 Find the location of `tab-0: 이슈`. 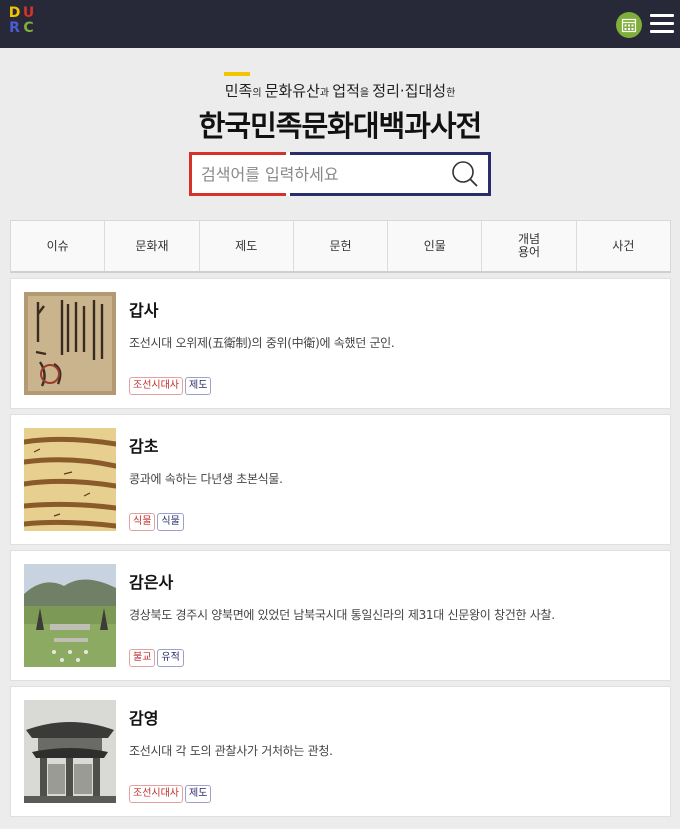

tab-0: 이슈 is located at coordinates (58, 246).